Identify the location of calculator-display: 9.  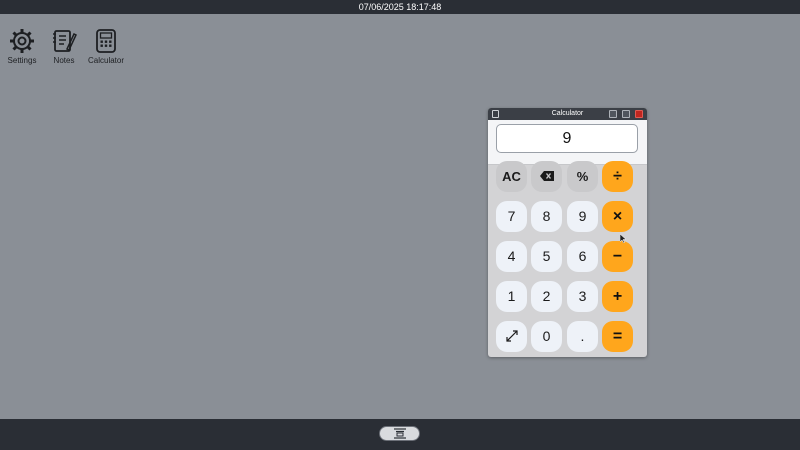
(567, 138).